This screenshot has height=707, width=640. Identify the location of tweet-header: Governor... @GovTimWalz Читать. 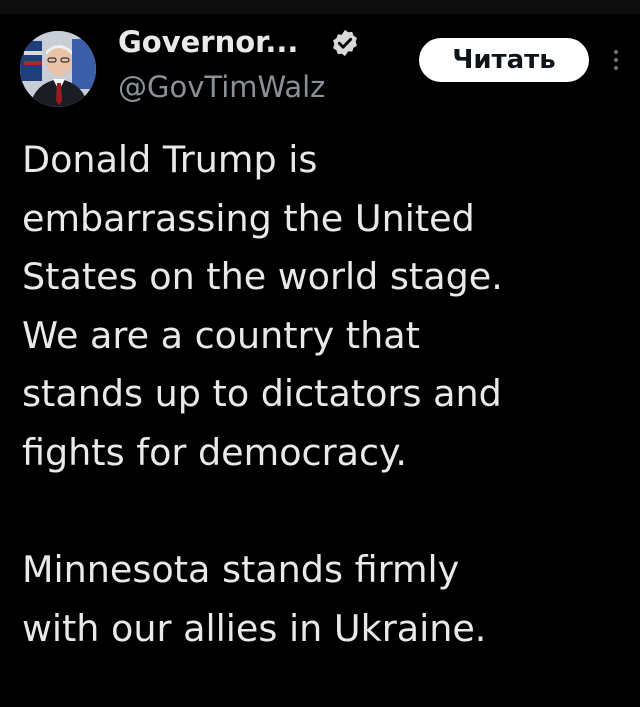
(320, 64).